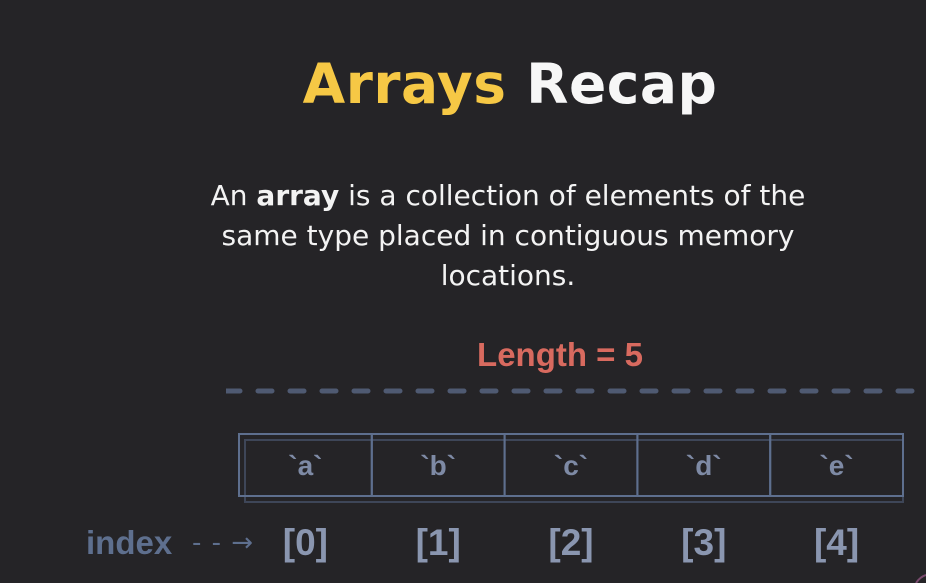 This screenshot has height=583, width=926. Describe the element at coordinates (571, 391) in the screenshot. I see `length-dashed-line` at that location.